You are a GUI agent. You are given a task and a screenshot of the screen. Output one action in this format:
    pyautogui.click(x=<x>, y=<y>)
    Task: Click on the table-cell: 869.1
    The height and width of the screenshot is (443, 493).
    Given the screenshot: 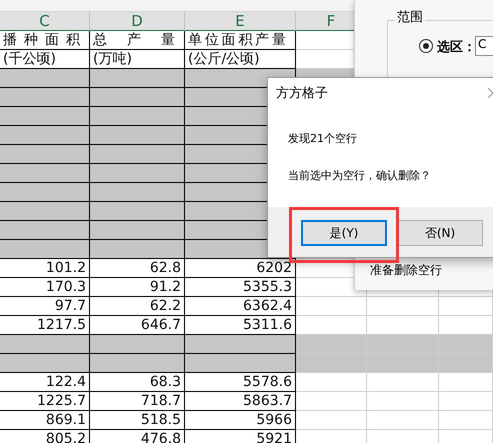 What is the action you would take?
    pyautogui.click(x=45, y=420)
    